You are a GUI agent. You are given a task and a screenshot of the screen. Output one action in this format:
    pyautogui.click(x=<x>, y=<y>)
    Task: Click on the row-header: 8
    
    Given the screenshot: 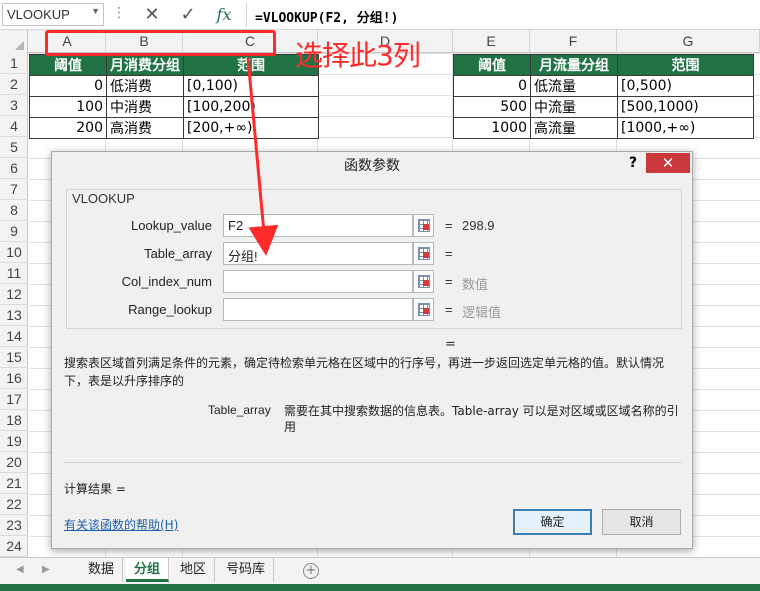 What is the action you would take?
    pyautogui.click(x=14, y=210)
    